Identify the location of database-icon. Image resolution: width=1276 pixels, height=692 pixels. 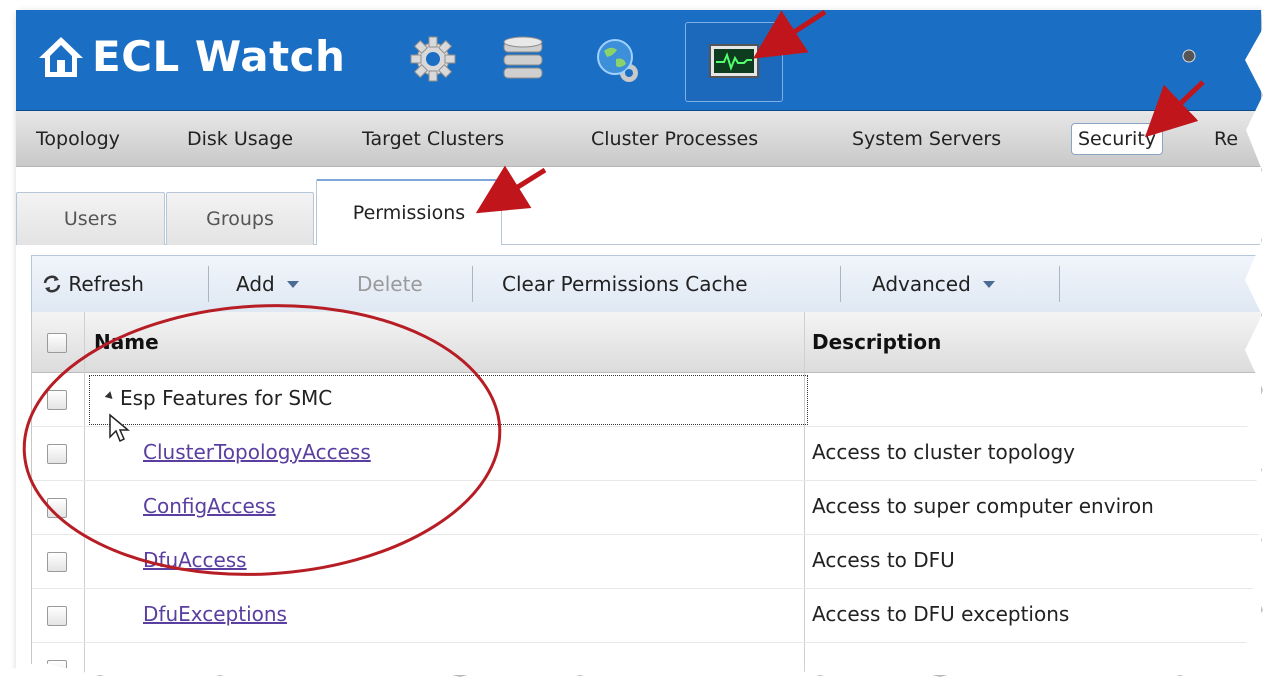
(523, 59).